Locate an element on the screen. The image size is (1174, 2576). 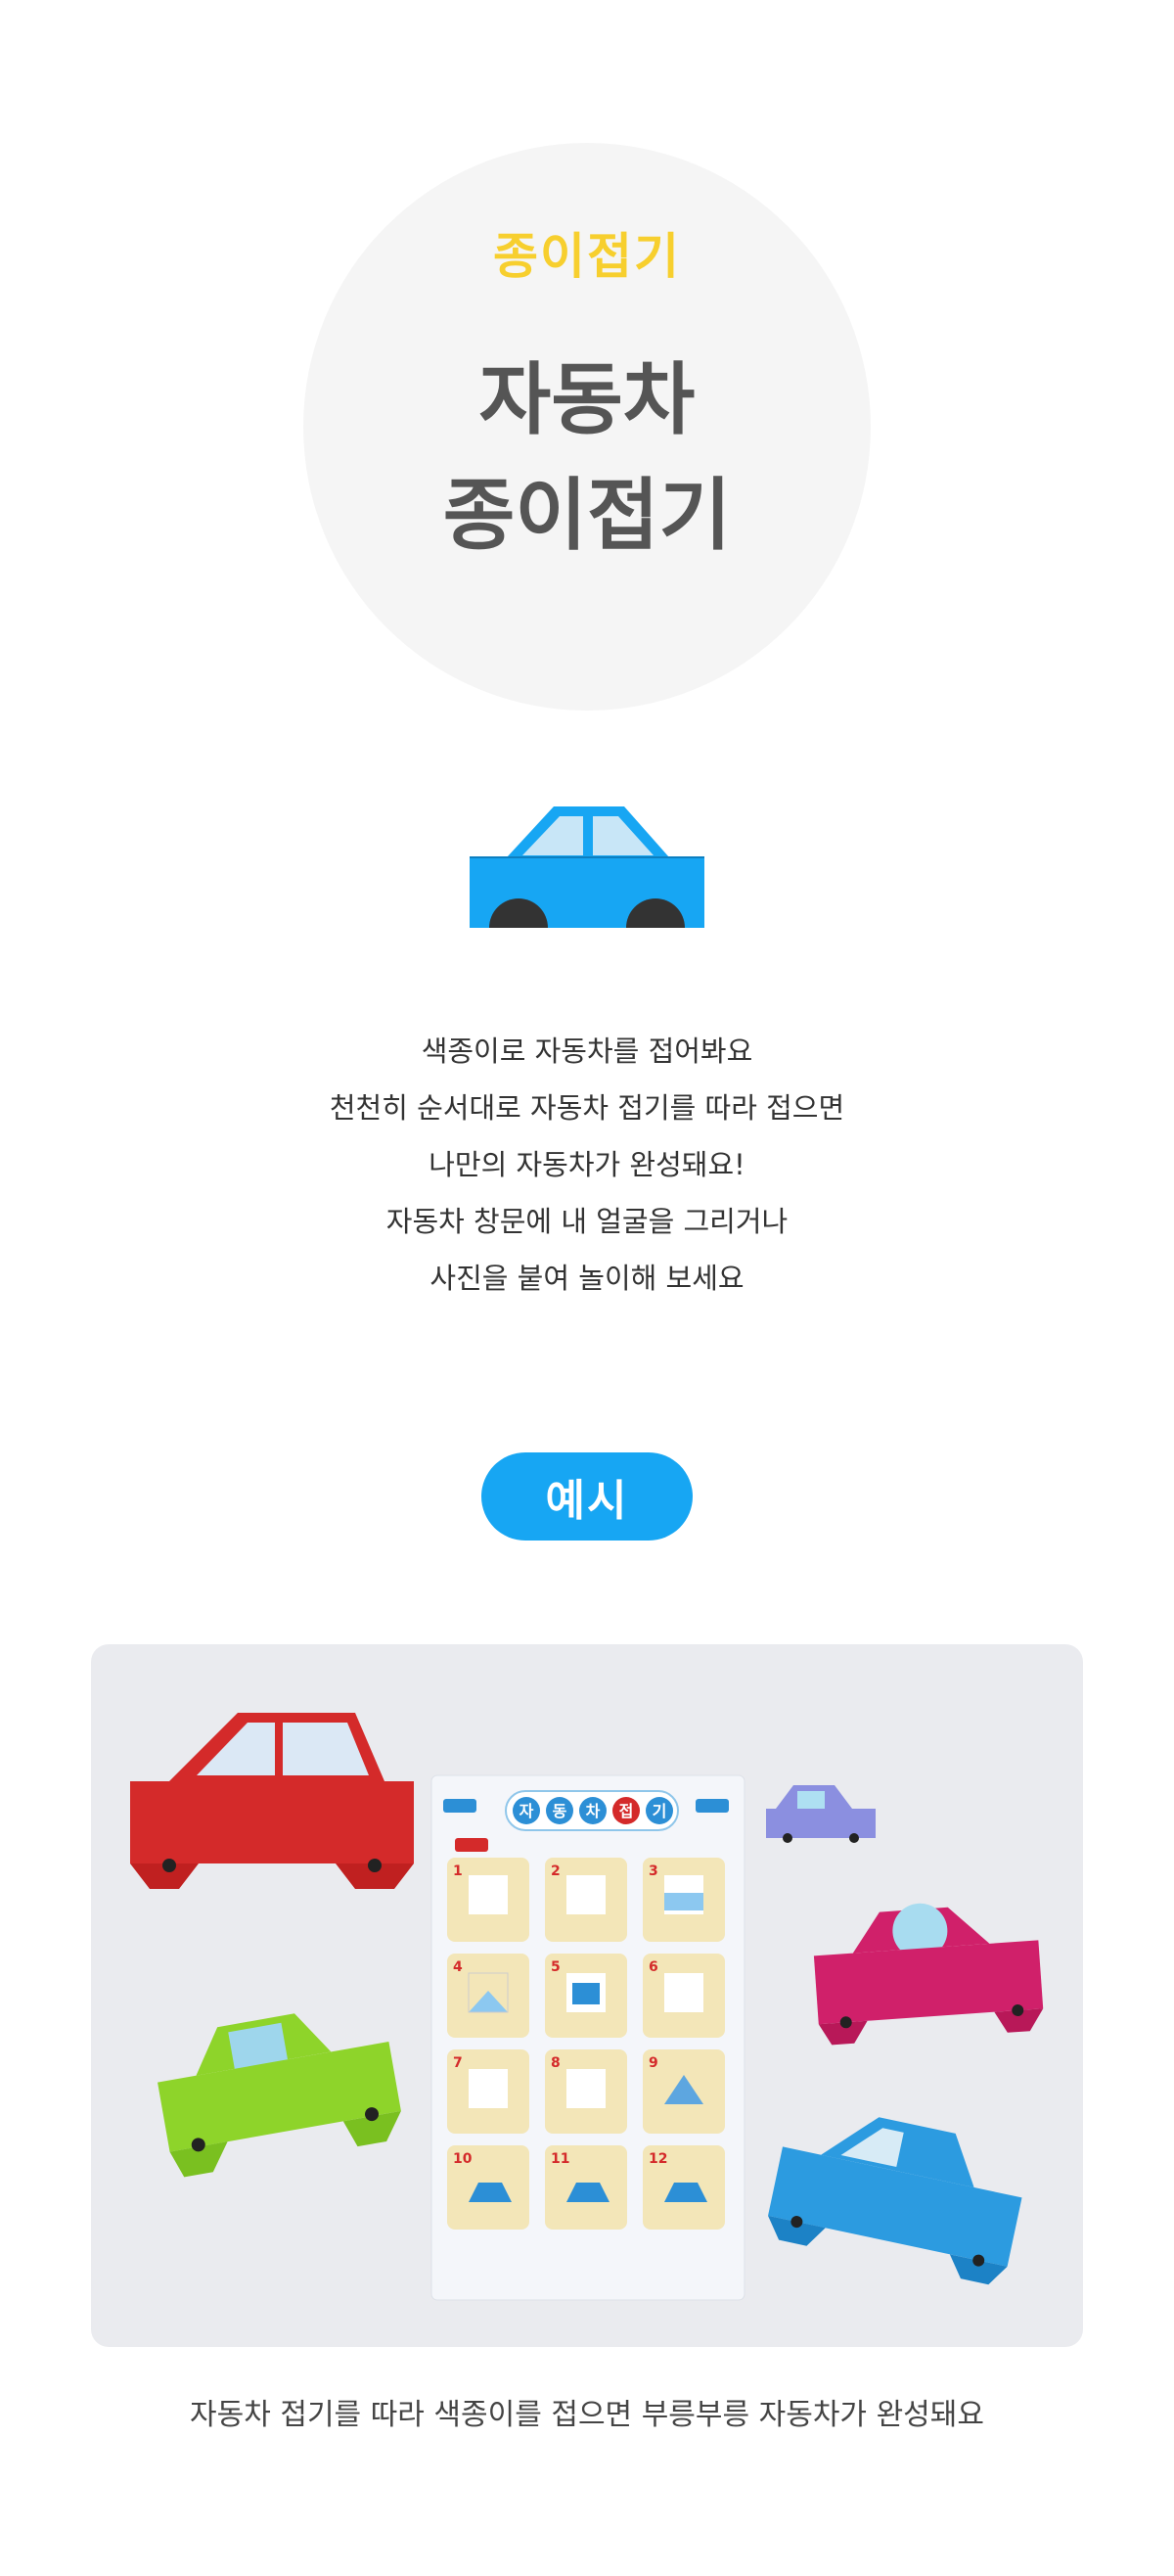
green-car is located at coordinates (279, 2095).